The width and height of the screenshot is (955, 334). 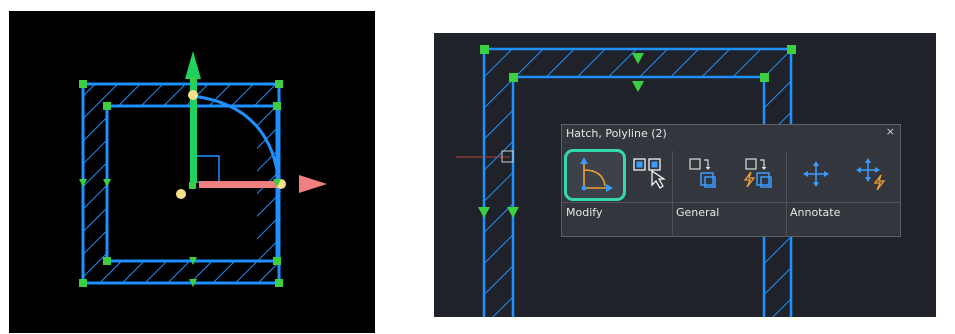 What do you see at coordinates (649, 173) in the screenshot?
I see `select-cursor-icon` at bounding box center [649, 173].